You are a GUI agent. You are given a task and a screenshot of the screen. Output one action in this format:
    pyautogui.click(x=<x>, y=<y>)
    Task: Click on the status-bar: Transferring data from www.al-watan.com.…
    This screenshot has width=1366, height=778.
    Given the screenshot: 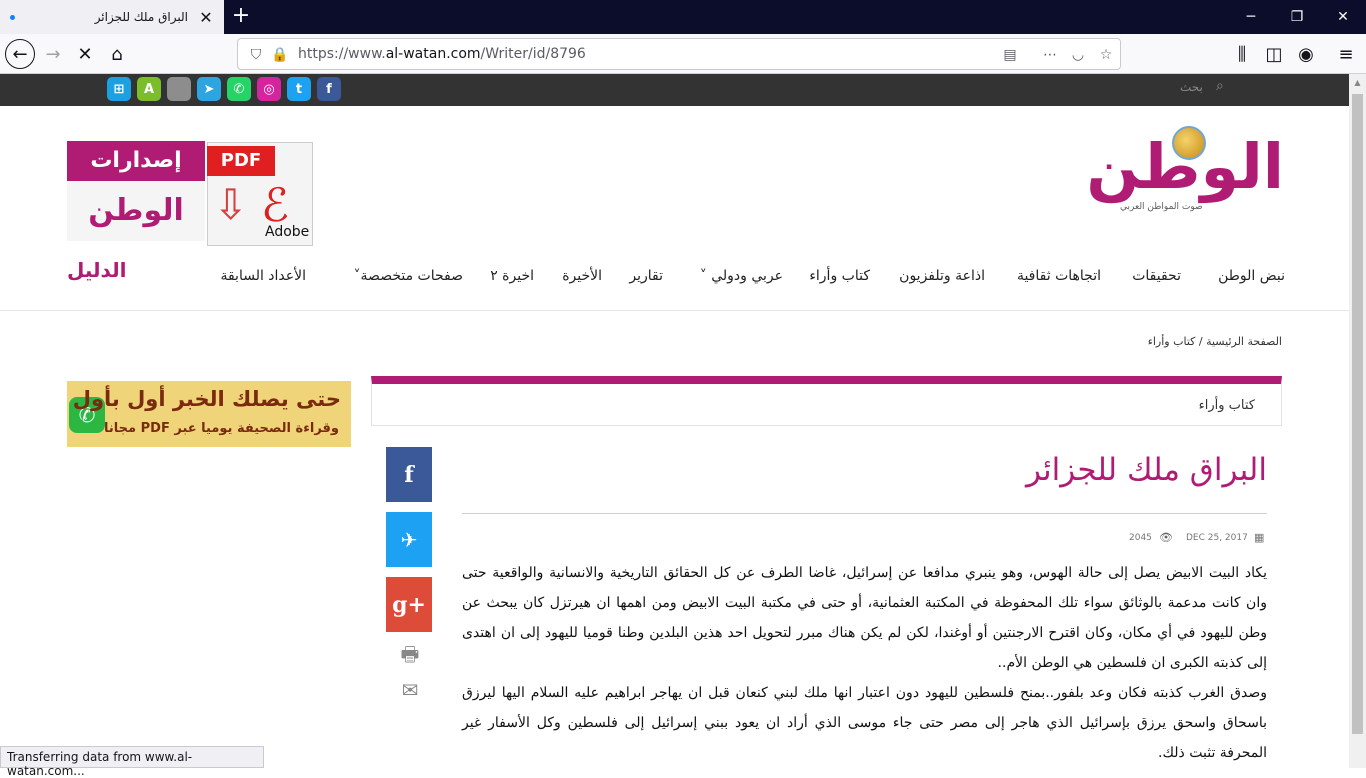 What is the action you would take?
    pyautogui.click(x=132, y=762)
    